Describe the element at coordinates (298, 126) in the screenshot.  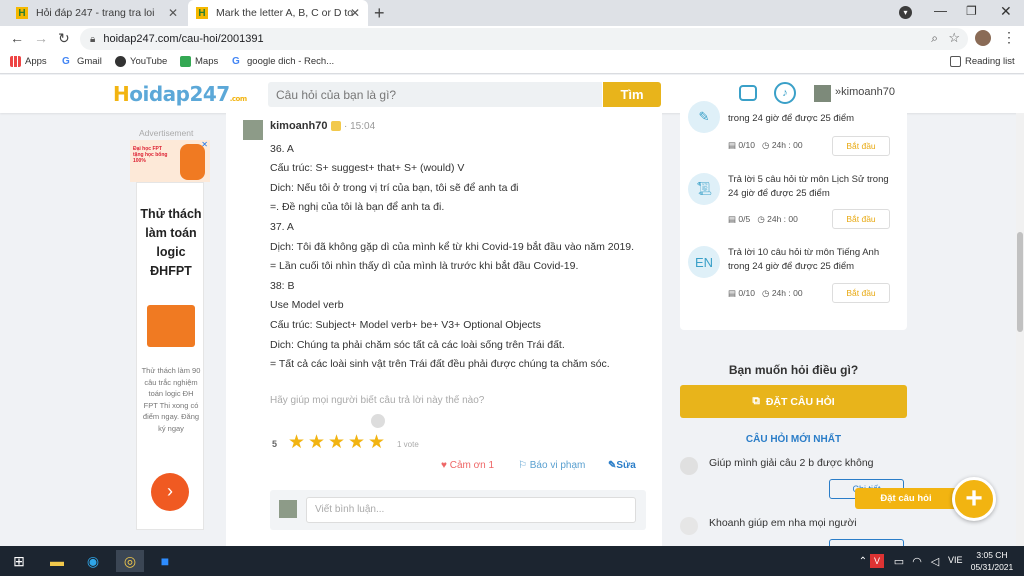
I see `author-name: kimoanh70` at that location.